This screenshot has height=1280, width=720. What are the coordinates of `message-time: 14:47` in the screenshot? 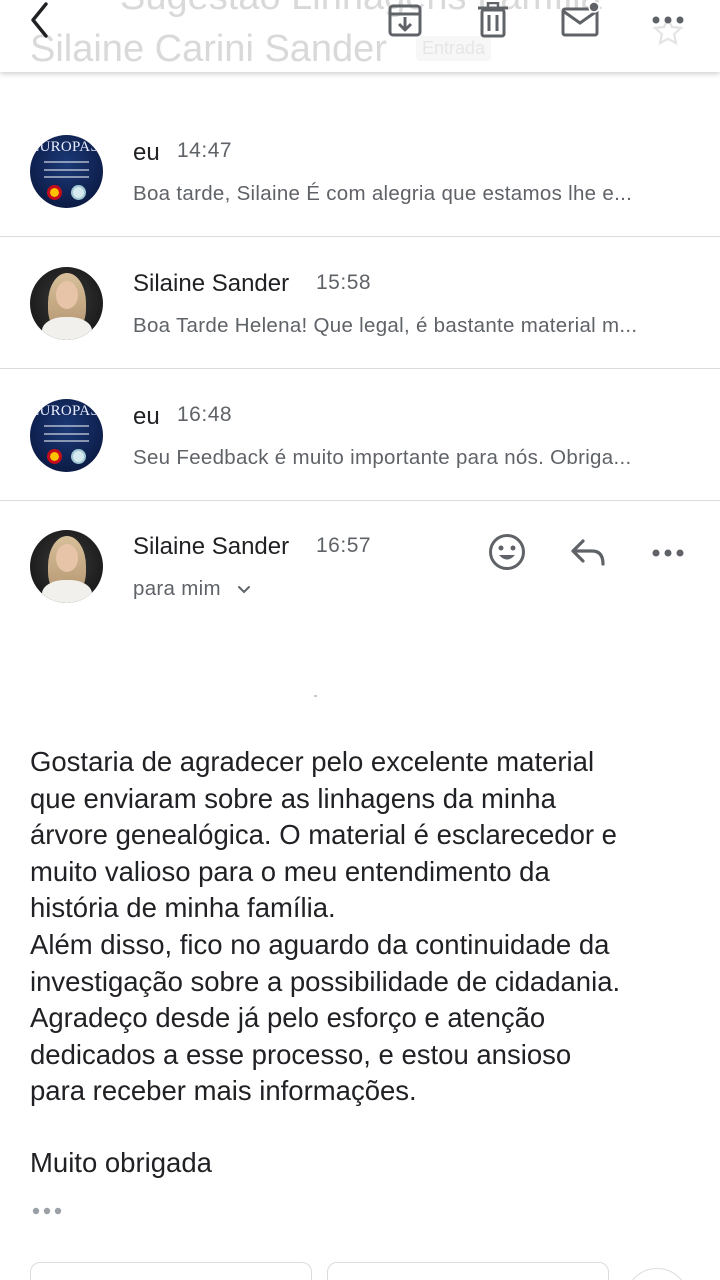 It's located at (205, 150).